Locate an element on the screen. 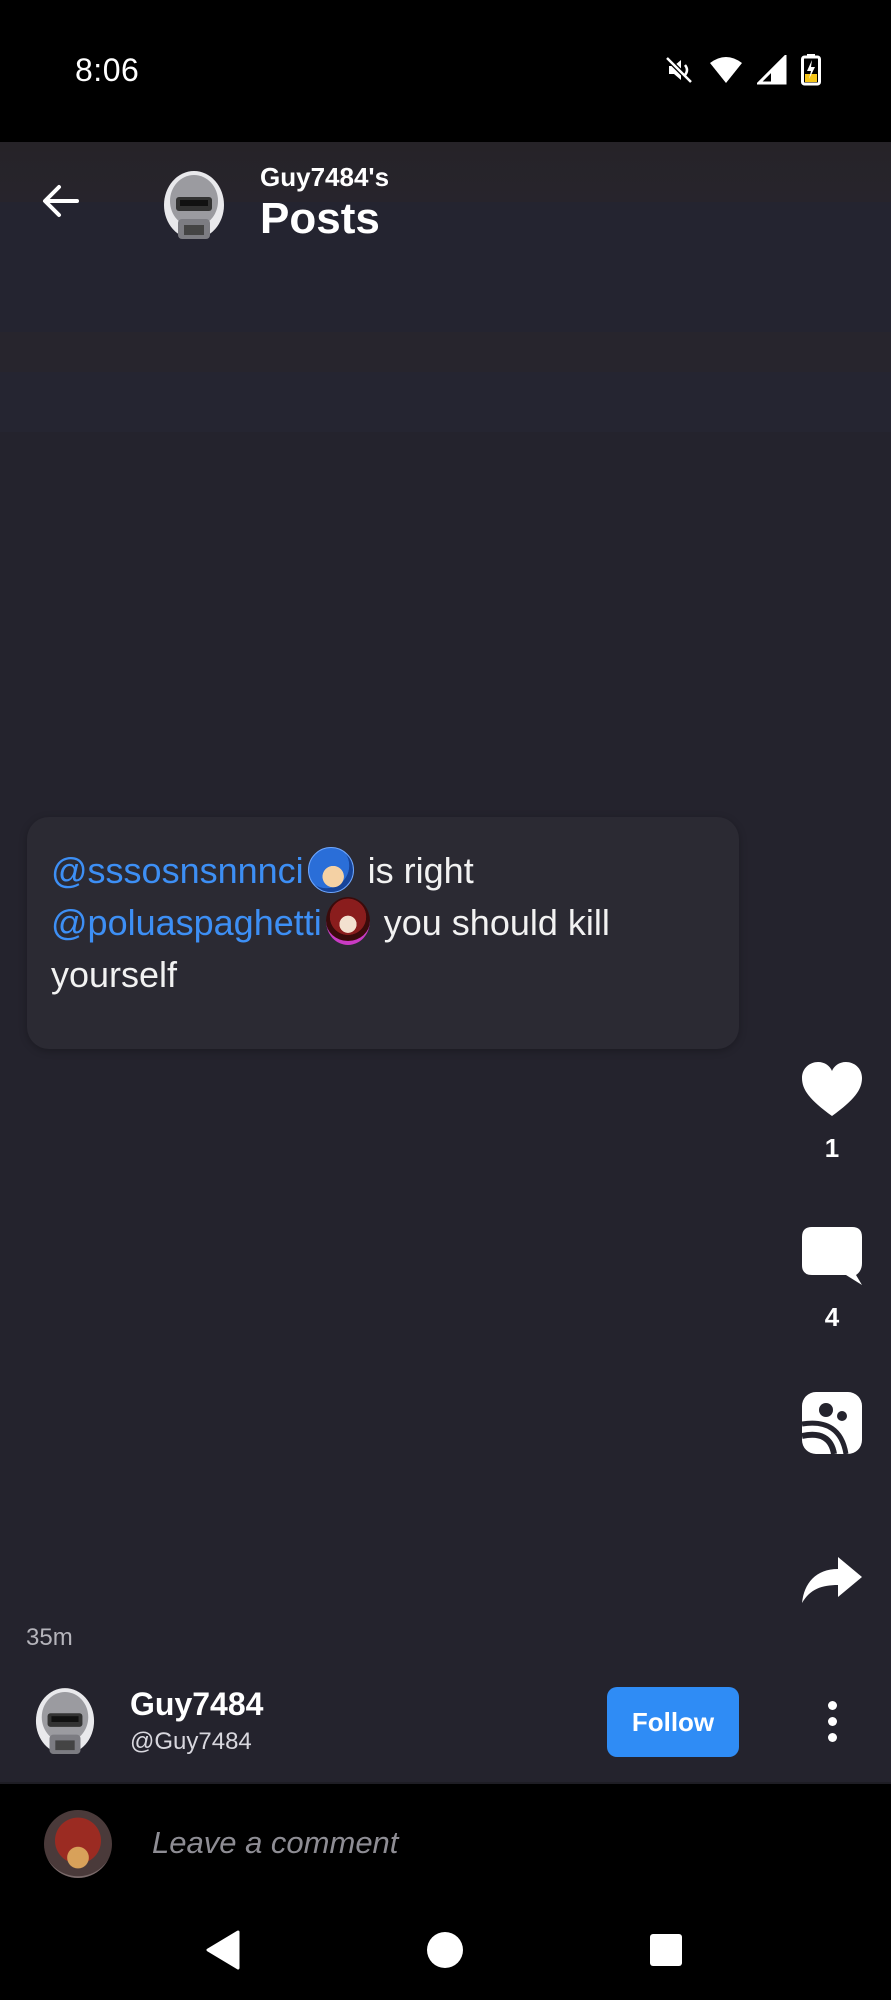  back-button is located at coordinates (61, 201).